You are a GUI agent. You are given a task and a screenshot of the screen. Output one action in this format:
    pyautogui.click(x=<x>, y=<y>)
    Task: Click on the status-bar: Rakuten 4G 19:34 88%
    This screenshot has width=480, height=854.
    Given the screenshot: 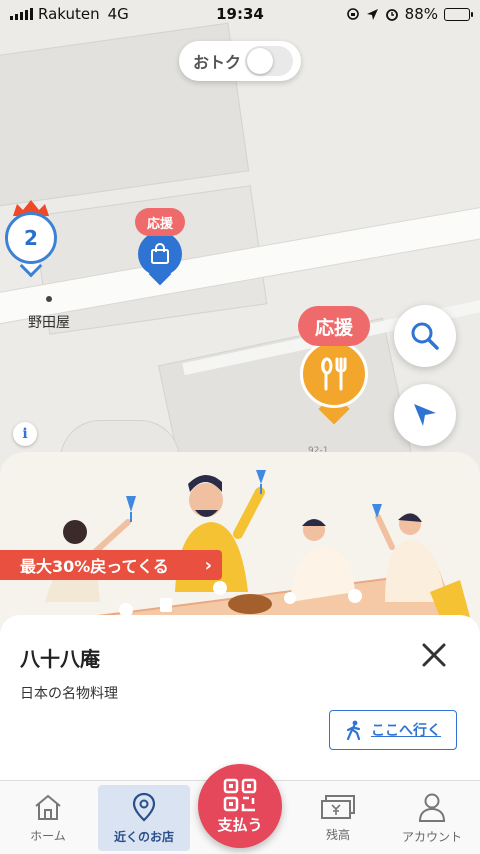 What is the action you would take?
    pyautogui.click(x=240, y=14)
    